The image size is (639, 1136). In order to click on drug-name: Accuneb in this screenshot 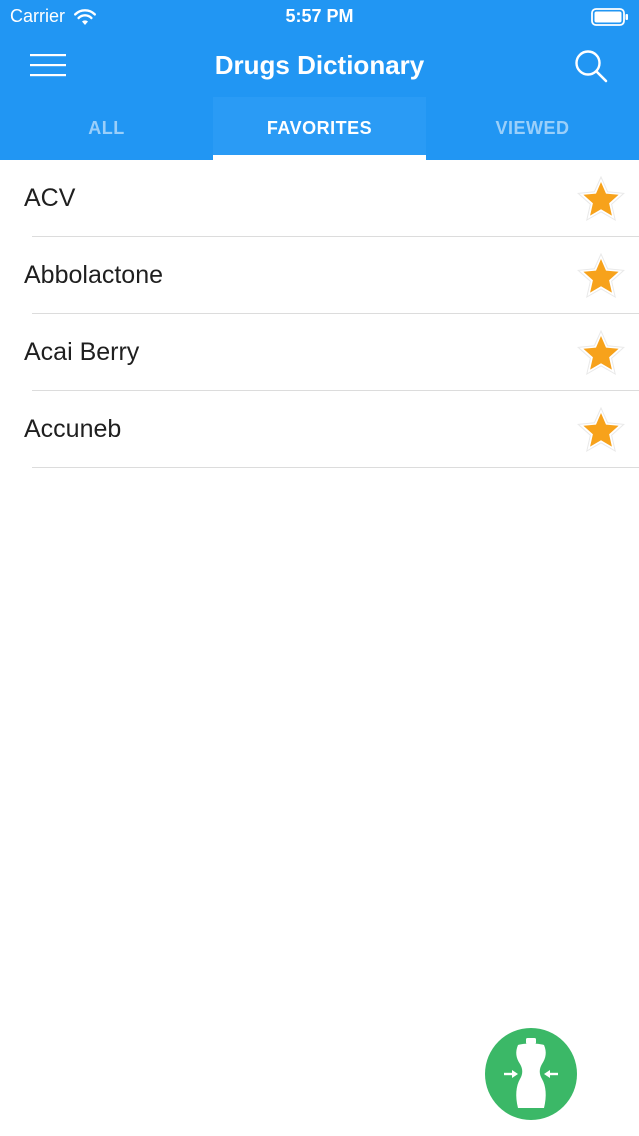, I will do `click(73, 429)`.